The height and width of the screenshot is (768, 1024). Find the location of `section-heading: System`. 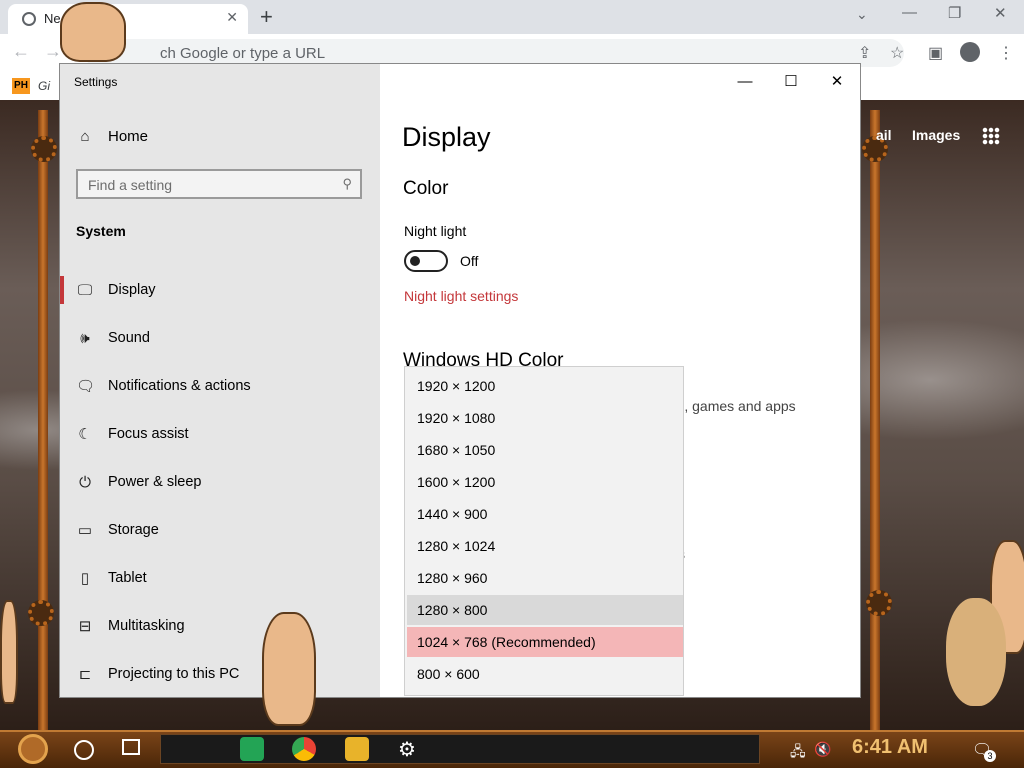

section-heading: System is located at coordinates (101, 231).